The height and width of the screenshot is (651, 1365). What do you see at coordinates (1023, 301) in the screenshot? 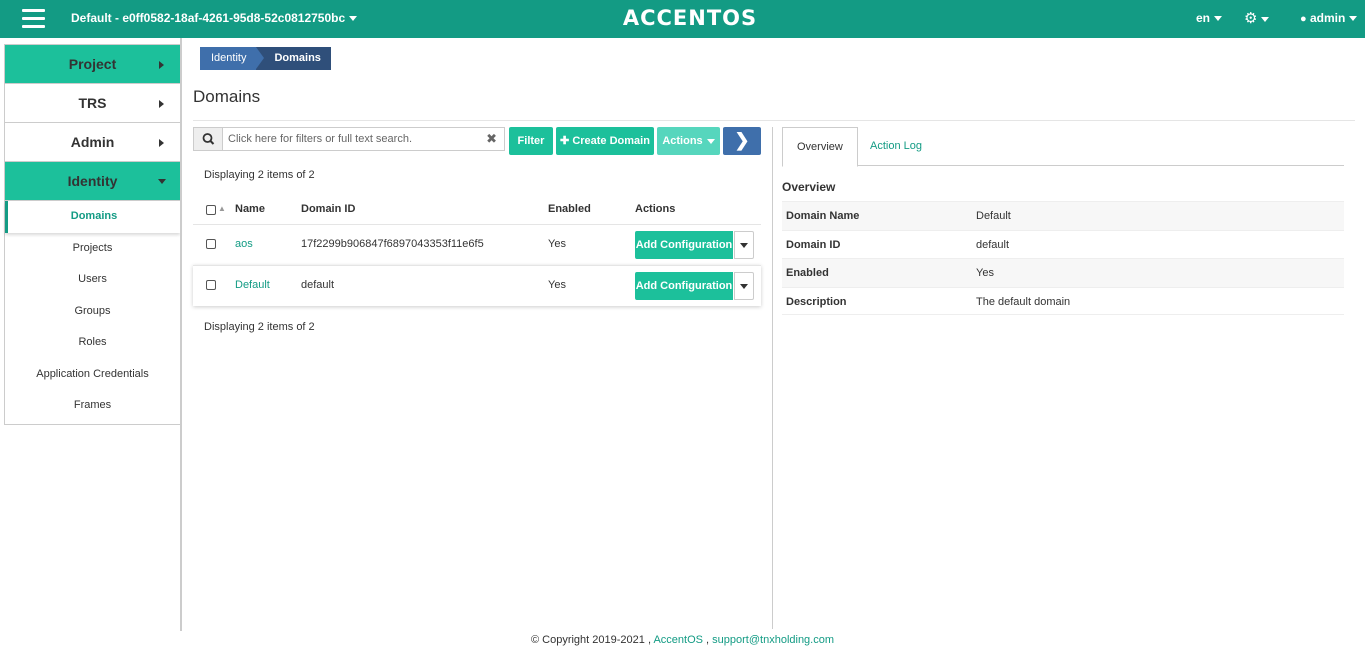
I see `overview-value: The default domain` at bounding box center [1023, 301].